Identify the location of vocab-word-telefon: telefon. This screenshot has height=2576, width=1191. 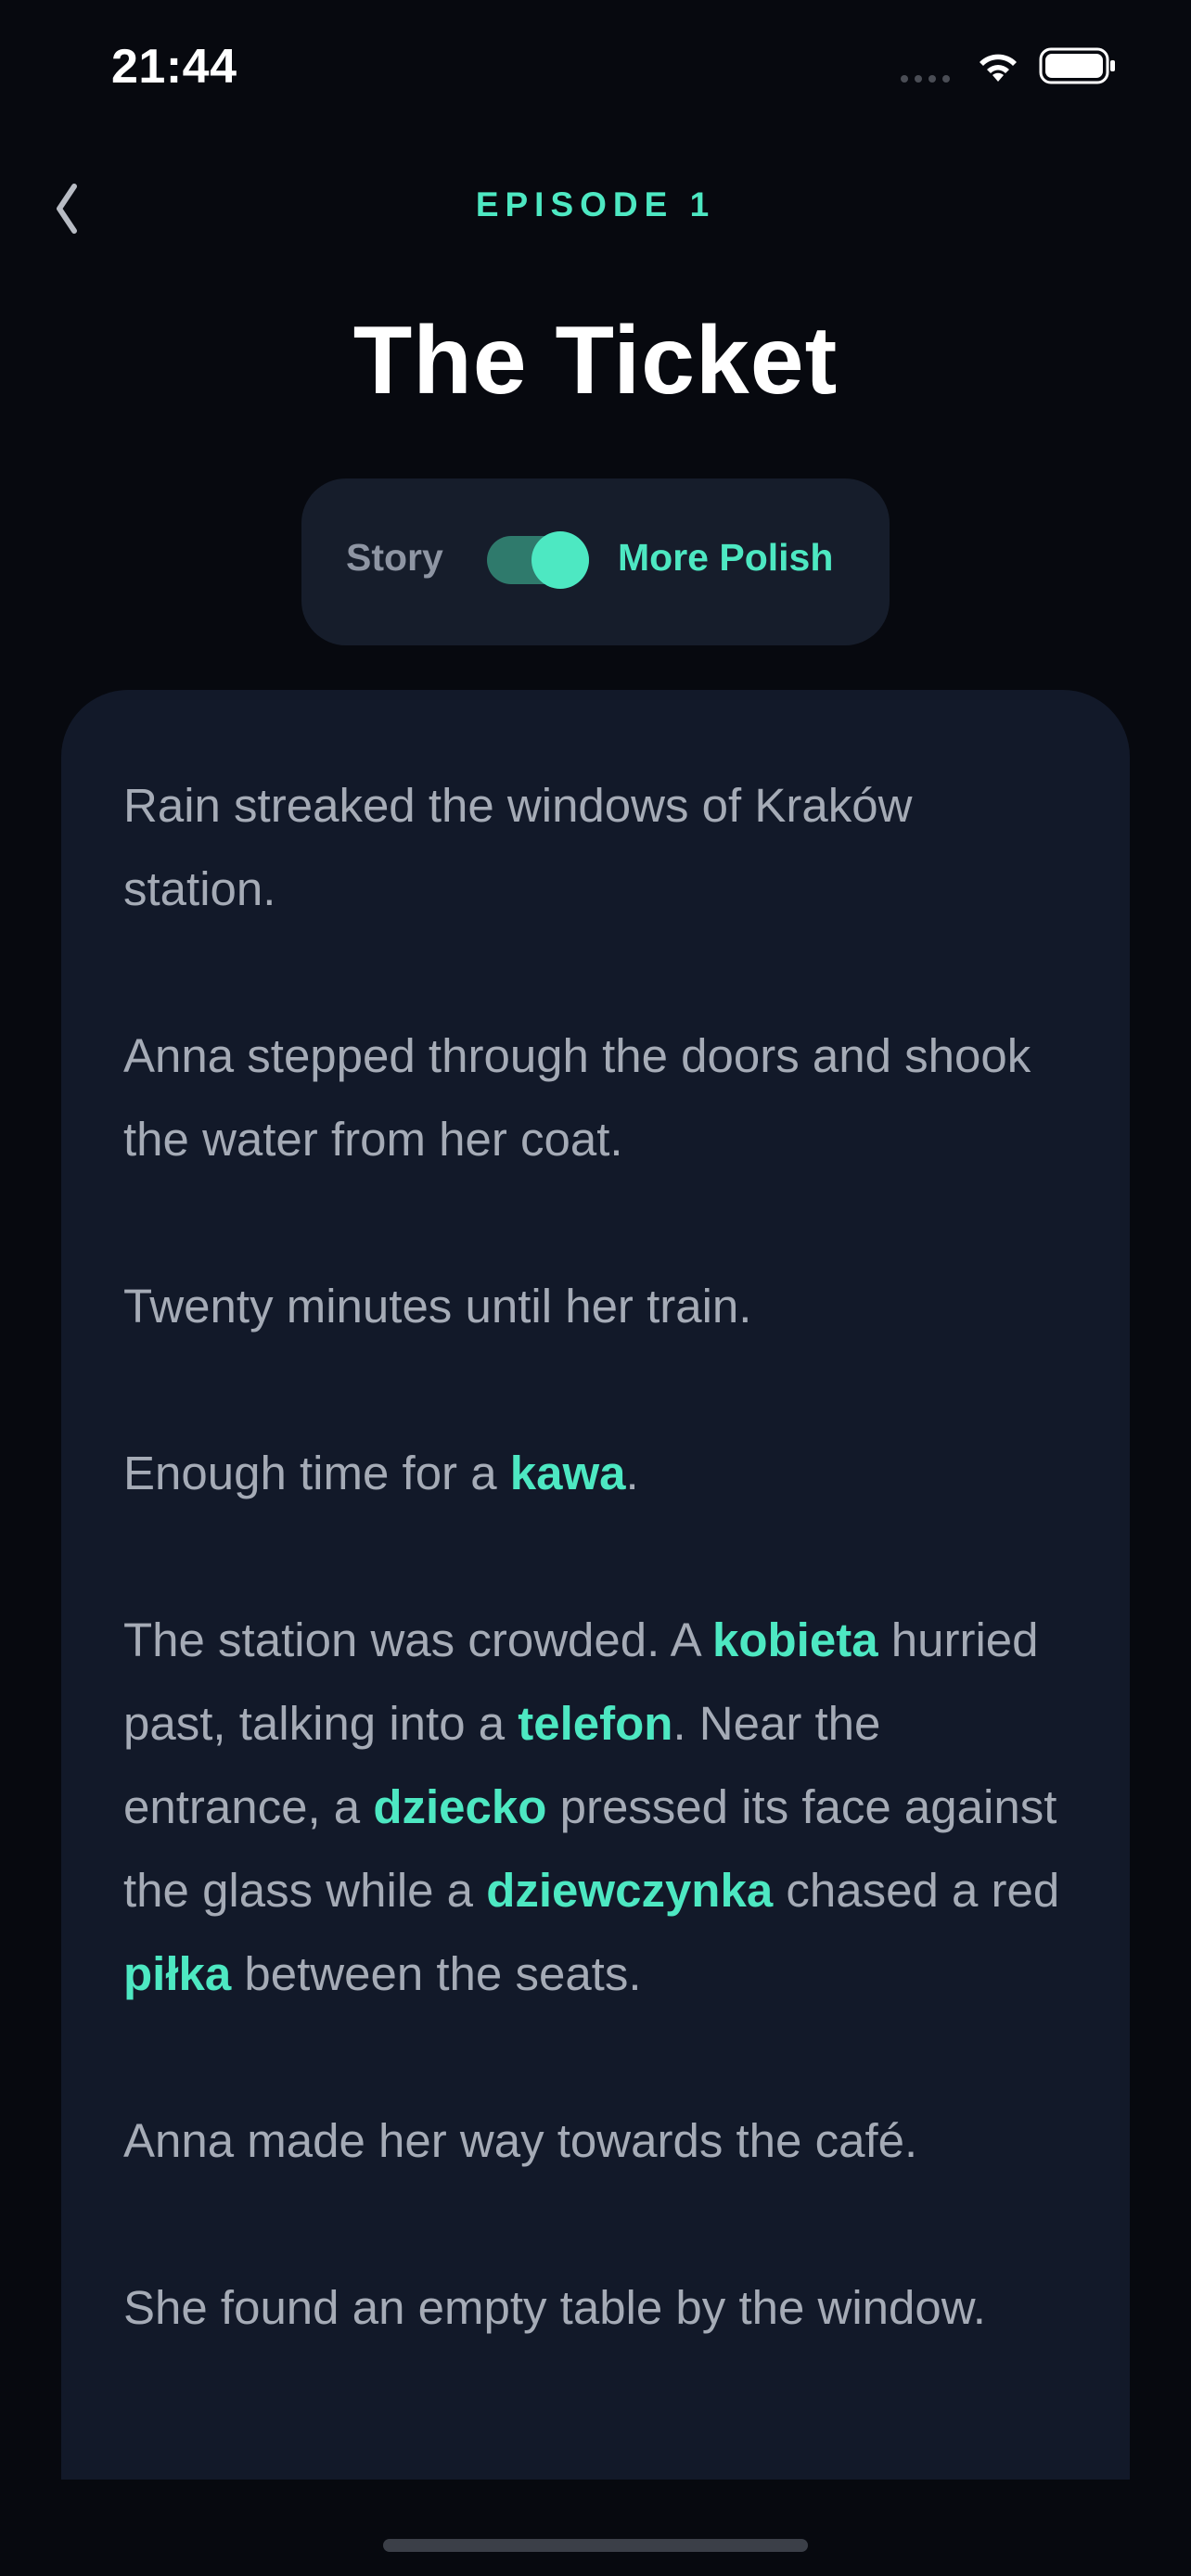
(595, 1724).